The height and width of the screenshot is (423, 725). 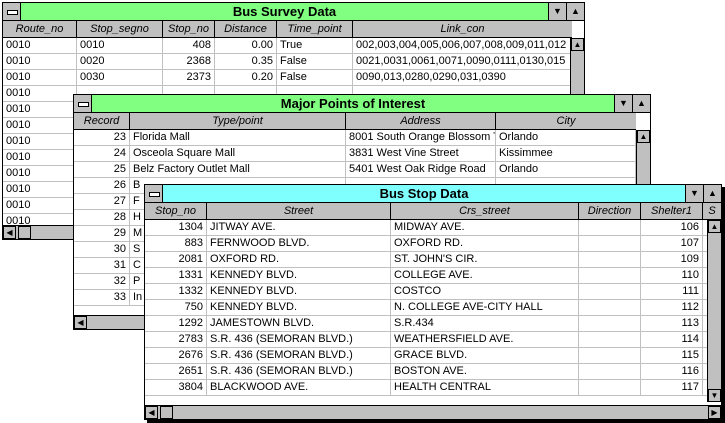 I want to click on table-cell-crs-street: COLLEGE AVE., so click(x=485, y=275).